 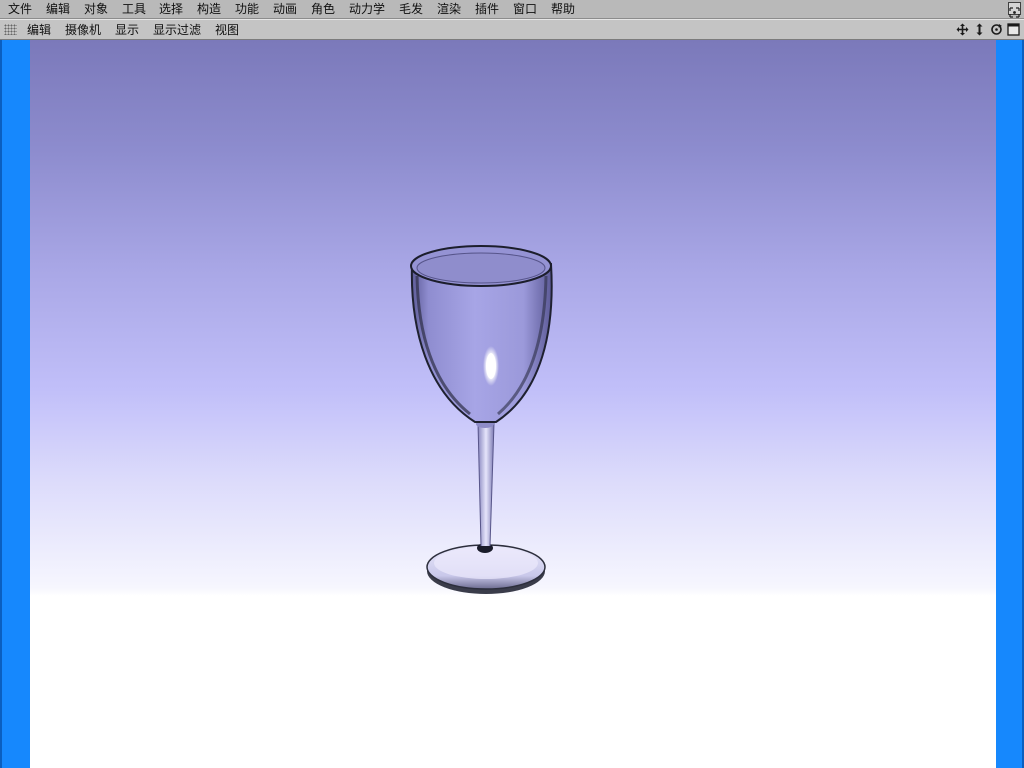 What do you see at coordinates (449, 9) in the screenshot?
I see `menu-render: 渲染` at bounding box center [449, 9].